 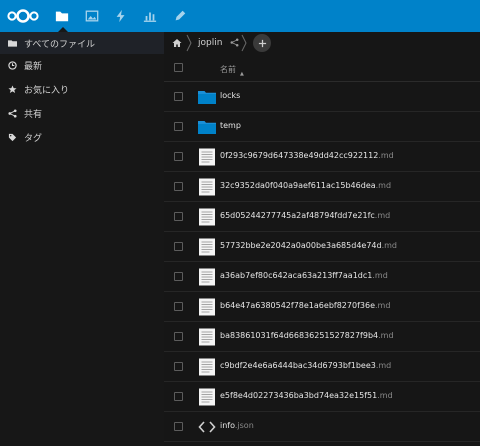 I want to click on file-name: 65d05244277745a2af48794fdd7e21fc.md, so click(x=305, y=215).